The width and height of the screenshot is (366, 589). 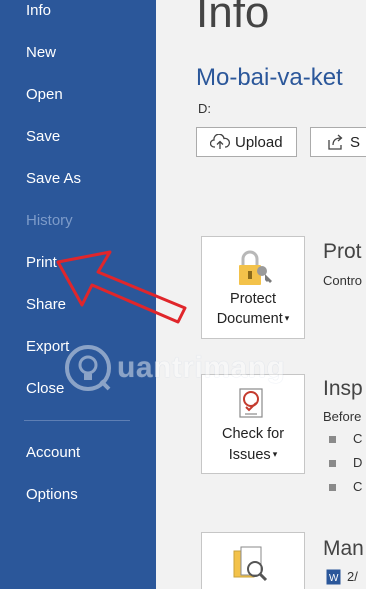 I want to click on manage-document-icon, so click(x=252, y=567).